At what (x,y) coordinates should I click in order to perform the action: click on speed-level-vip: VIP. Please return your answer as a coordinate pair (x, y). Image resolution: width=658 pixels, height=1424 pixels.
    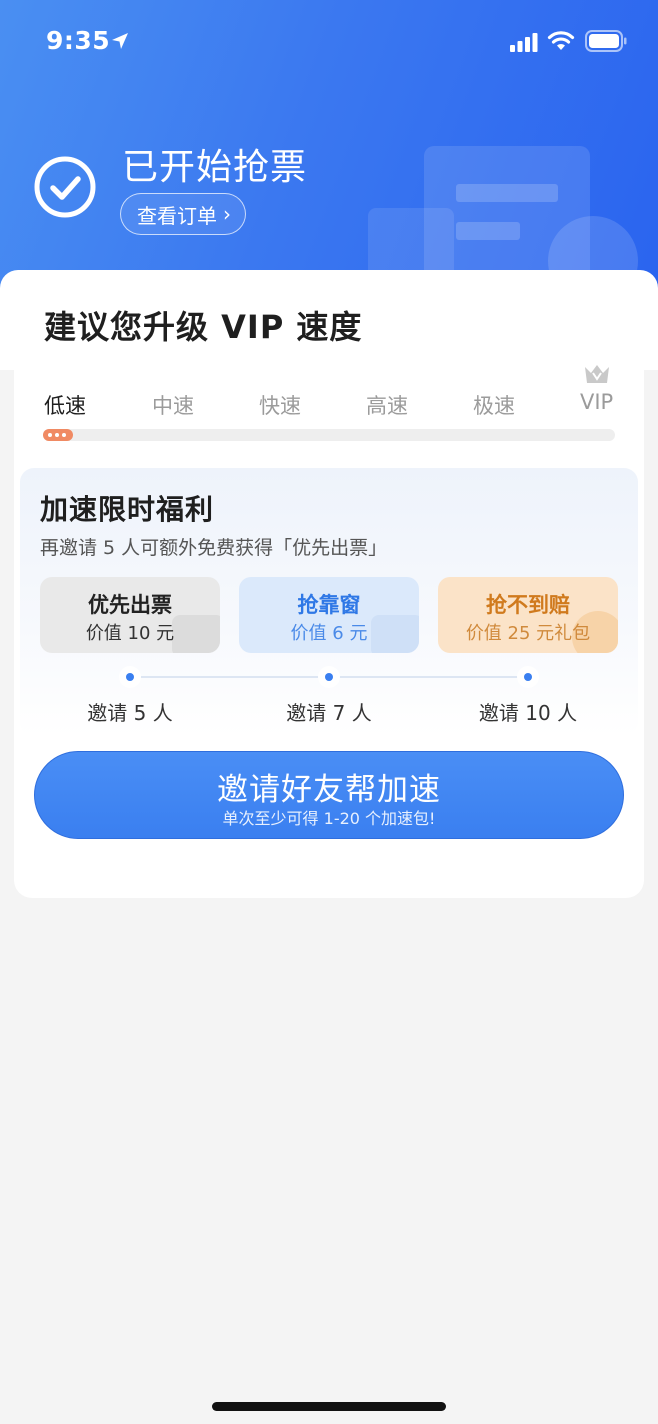
    Looking at the image, I should click on (596, 402).